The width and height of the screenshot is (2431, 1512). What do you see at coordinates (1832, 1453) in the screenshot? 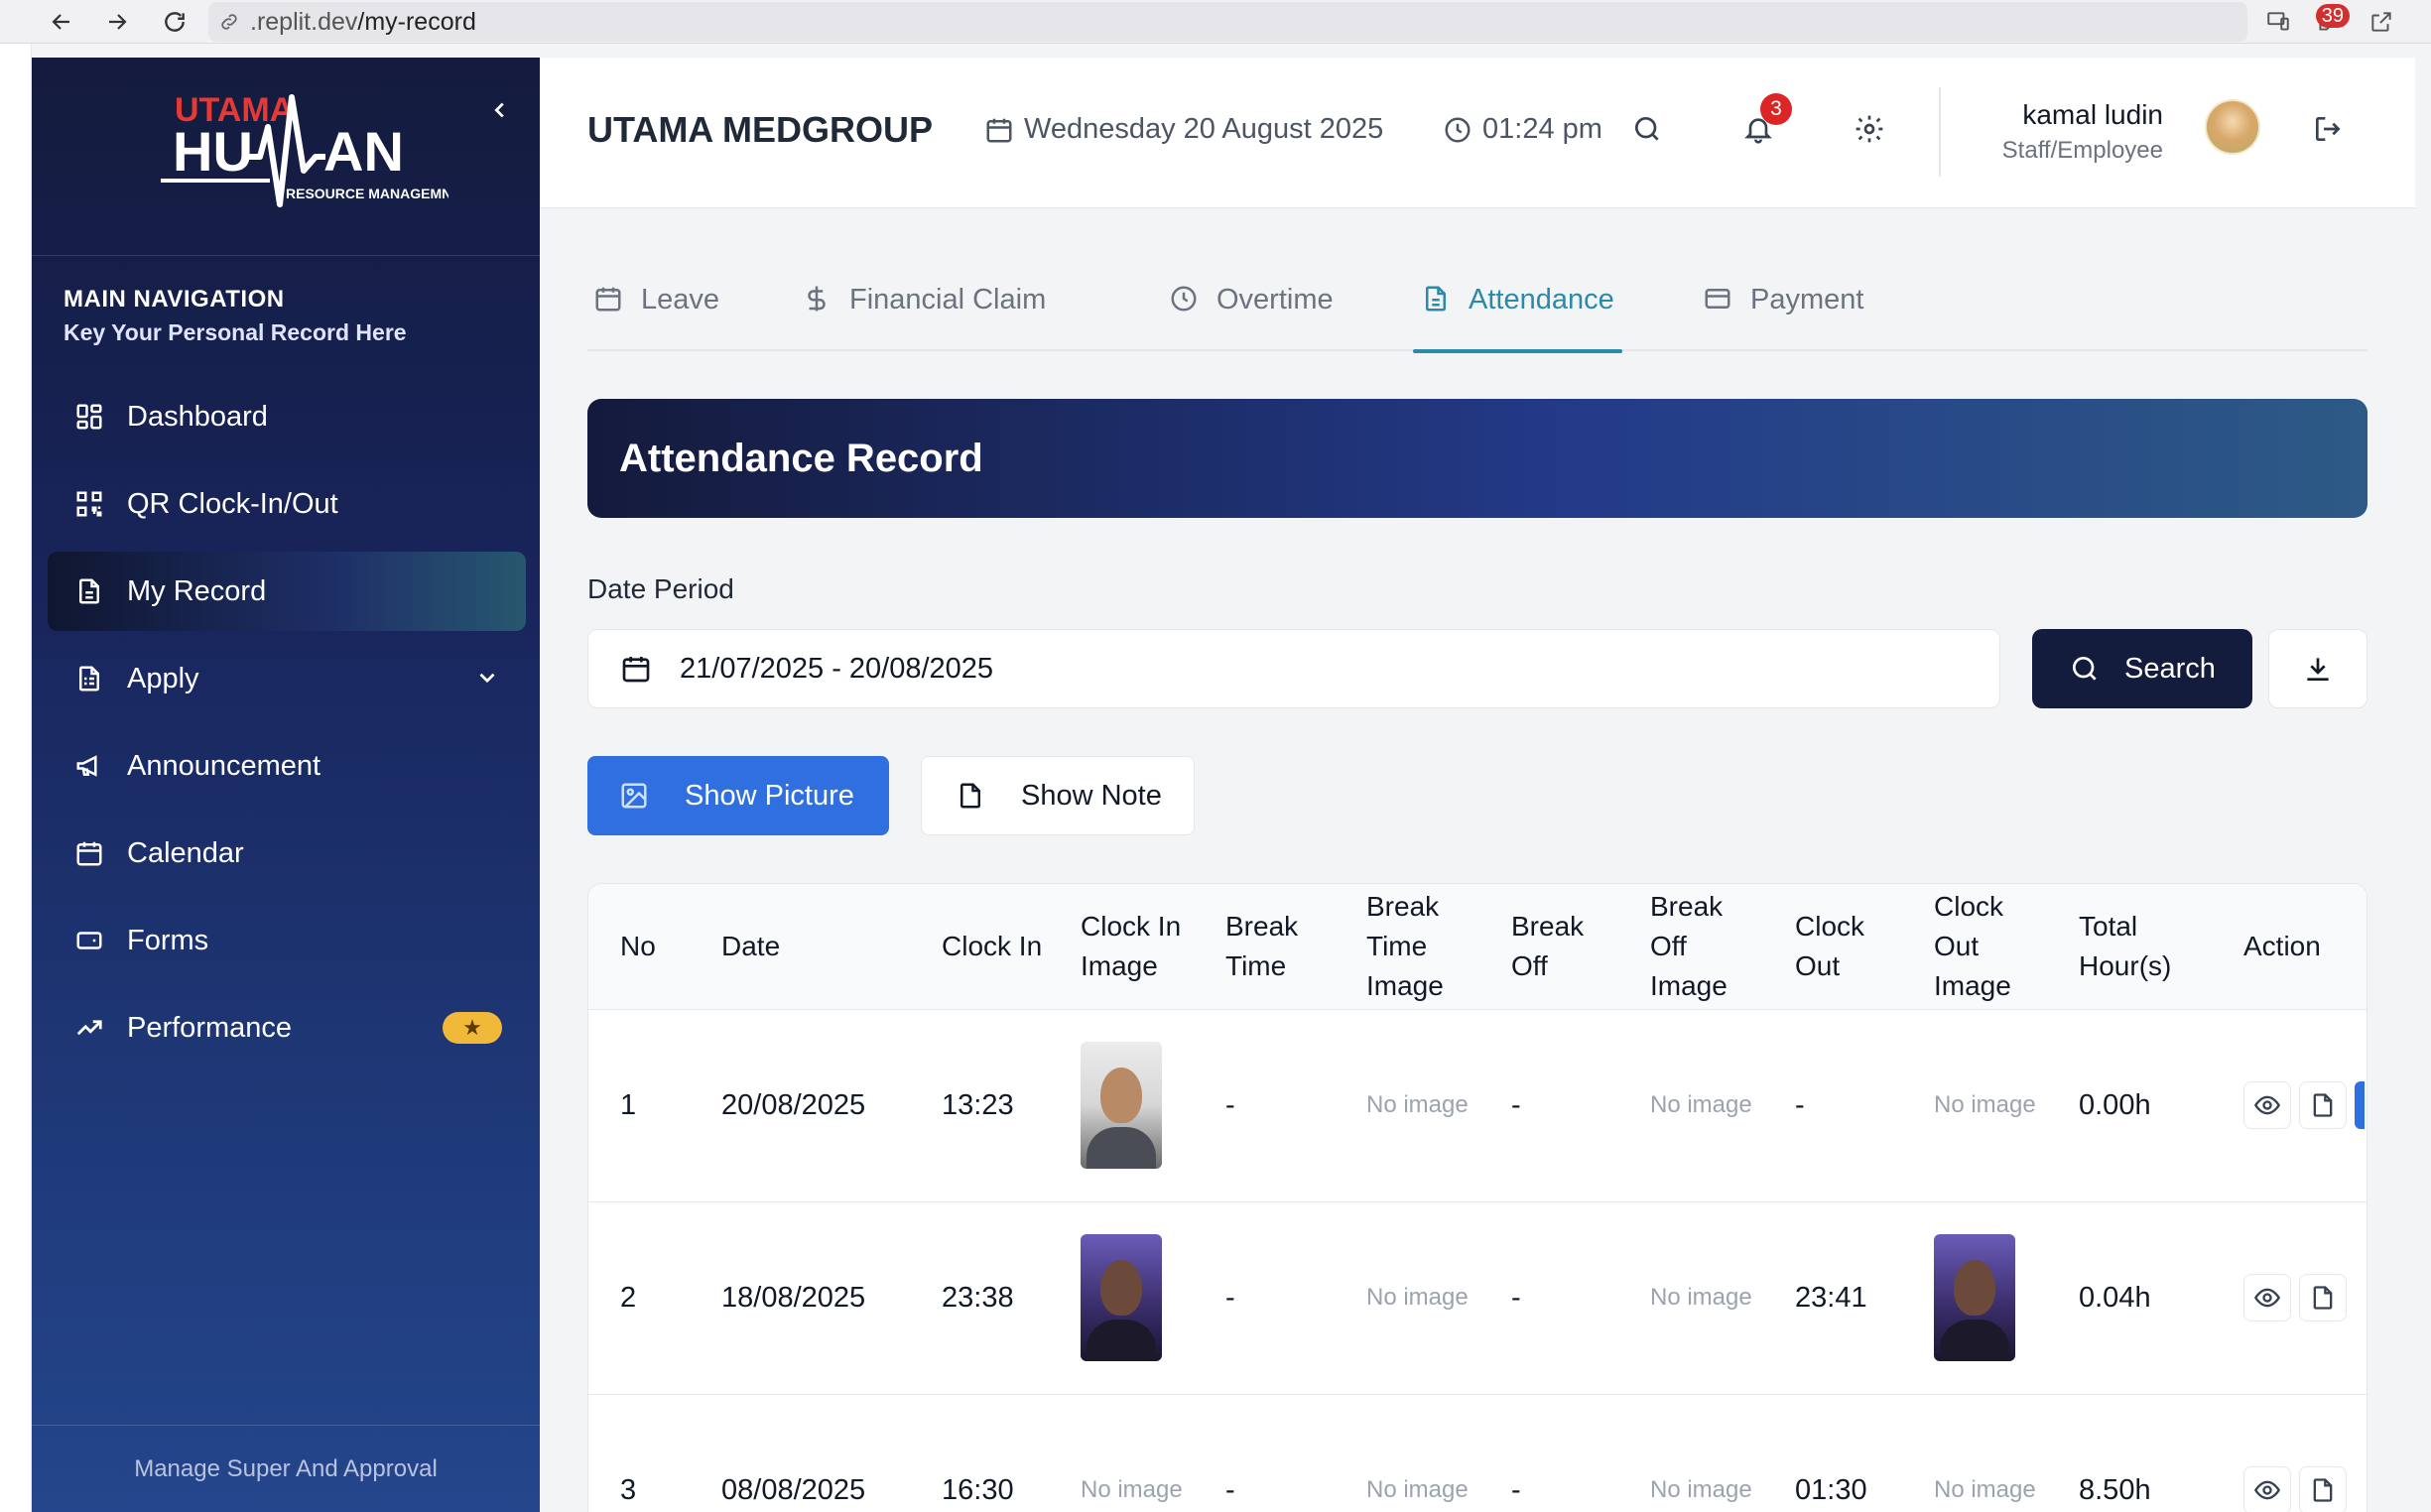
I see `cell-clock-out: 01:30` at bounding box center [1832, 1453].